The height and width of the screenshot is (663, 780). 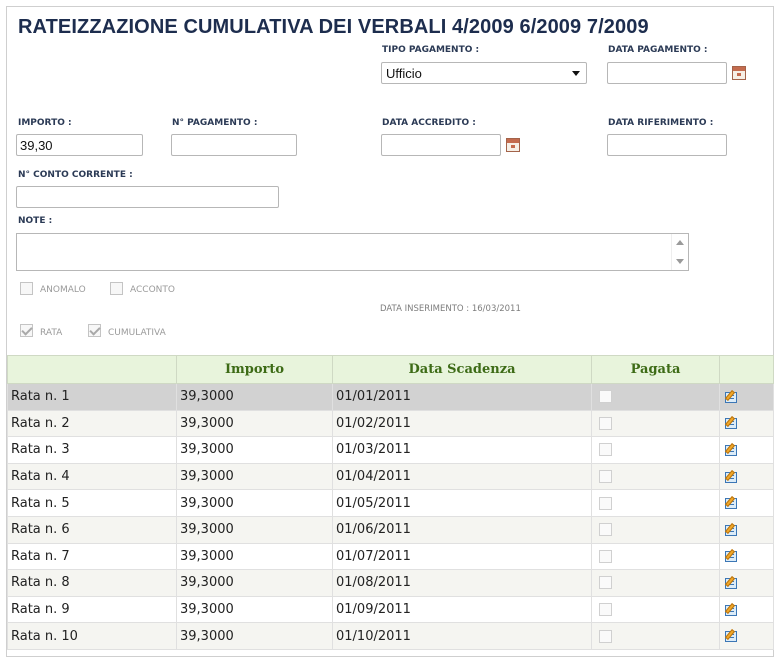 I want to click on data-pagamento-field, so click(x=667, y=73).